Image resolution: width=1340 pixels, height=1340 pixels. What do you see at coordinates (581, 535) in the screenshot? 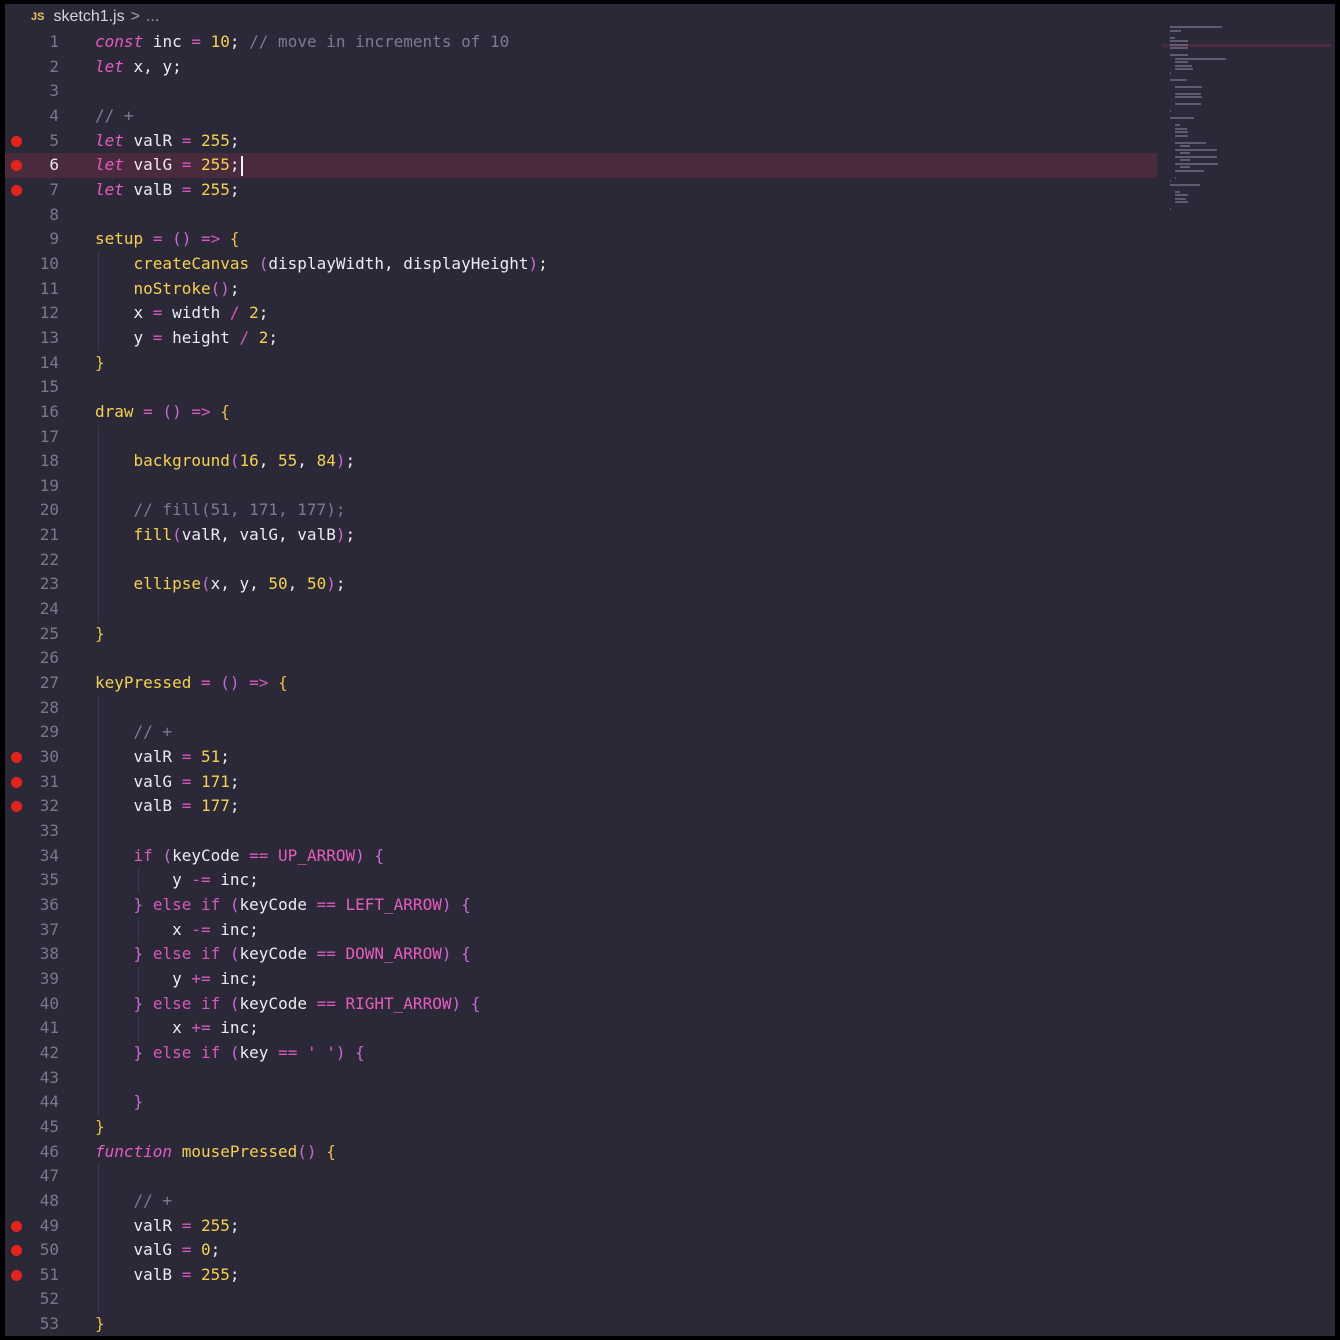
I see `code-line: 21 fill(valR, valG, valB);` at bounding box center [581, 535].